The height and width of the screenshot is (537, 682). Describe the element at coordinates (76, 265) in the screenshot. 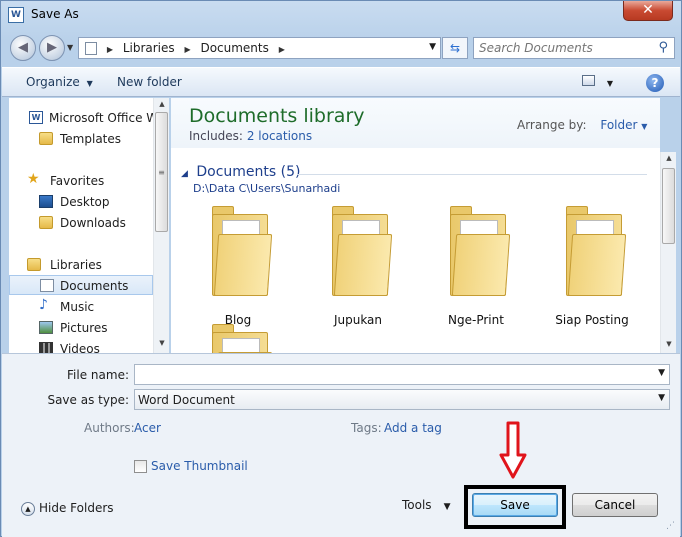

I see `nav-item-label: Libraries` at that location.